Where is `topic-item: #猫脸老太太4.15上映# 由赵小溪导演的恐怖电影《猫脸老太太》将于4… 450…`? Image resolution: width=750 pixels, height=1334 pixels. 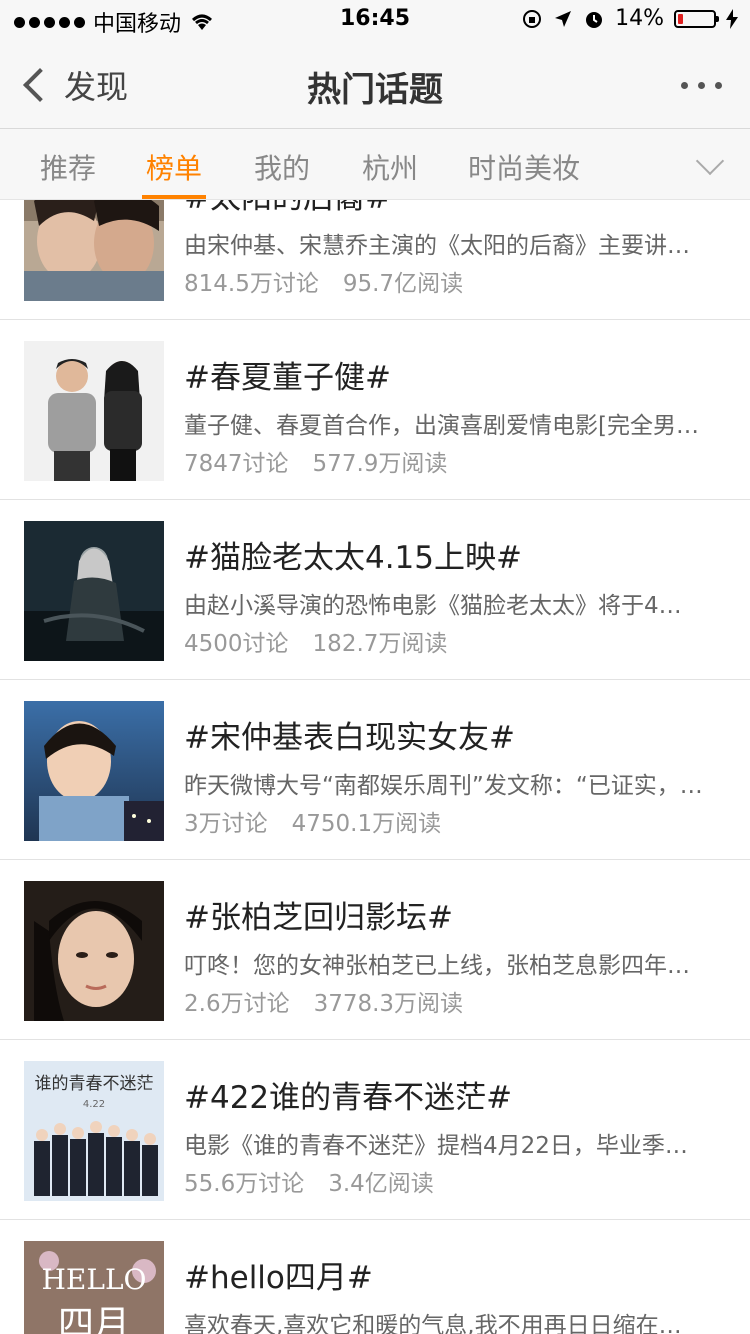 topic-item: #猫脸老太太4.15上映# 由赵小溪导演的恐怖电影《猫脸老太太》将于4… 450… is located at coordinates (375, 590).